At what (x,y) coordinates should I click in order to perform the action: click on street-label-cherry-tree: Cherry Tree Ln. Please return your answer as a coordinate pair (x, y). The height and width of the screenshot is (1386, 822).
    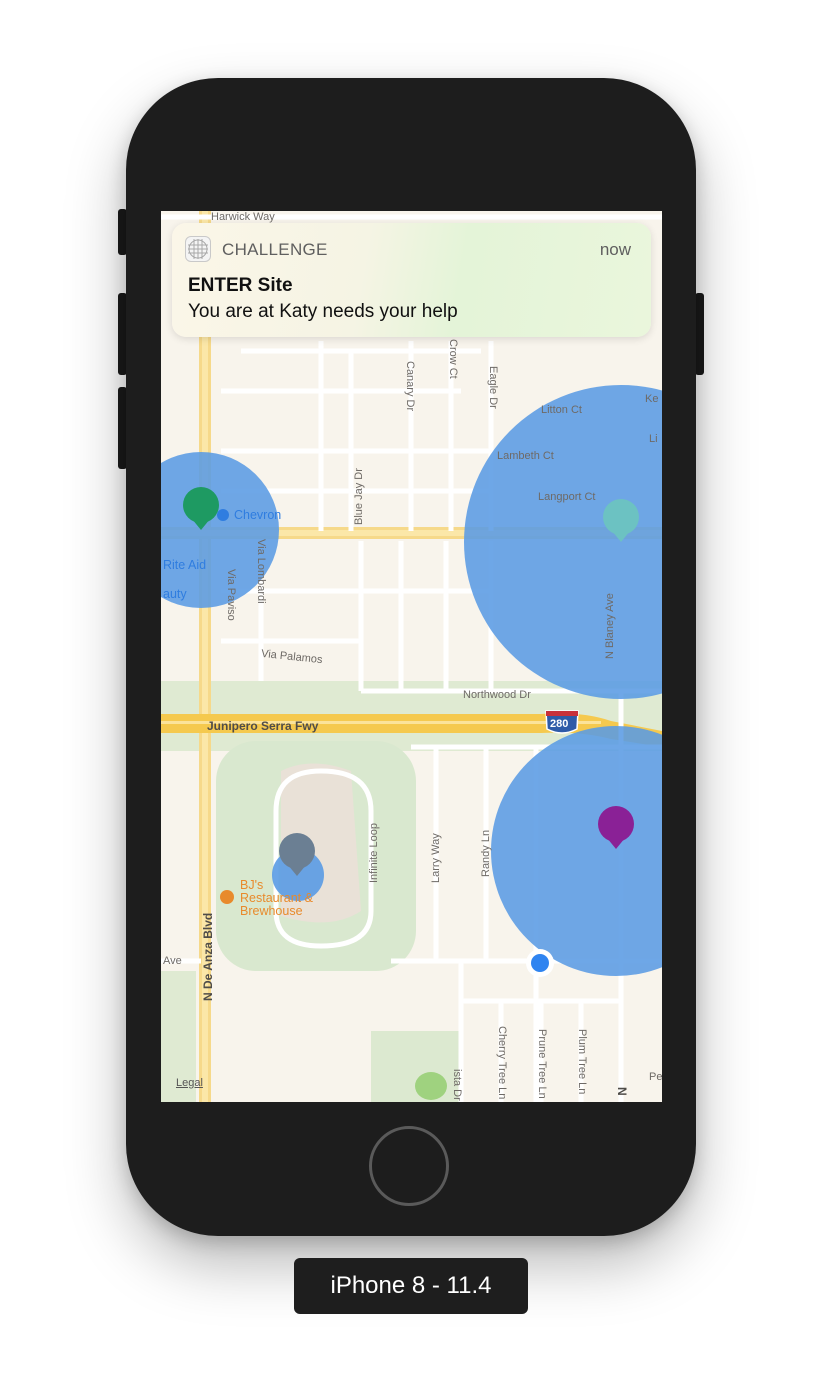
    Looking at the image, I should click on (502, 1063).